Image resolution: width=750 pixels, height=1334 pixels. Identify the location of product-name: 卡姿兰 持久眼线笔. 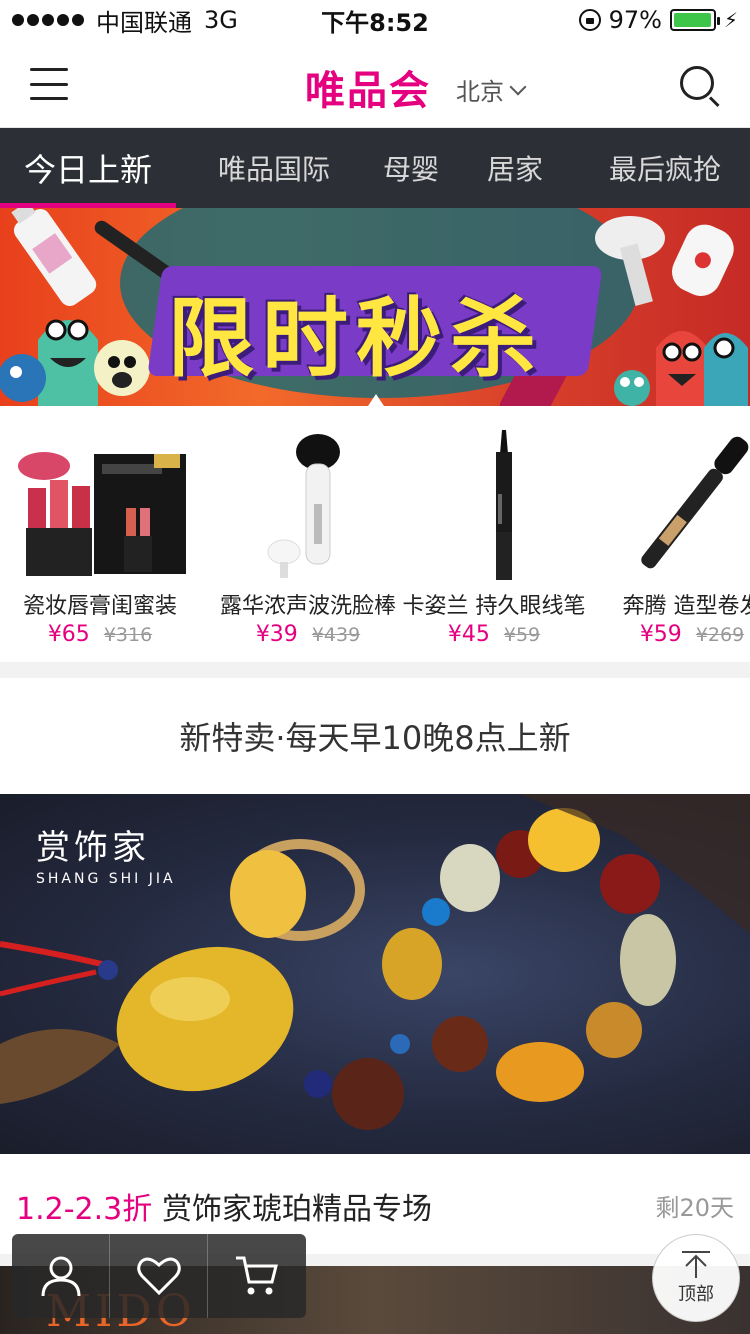
(494, 606).